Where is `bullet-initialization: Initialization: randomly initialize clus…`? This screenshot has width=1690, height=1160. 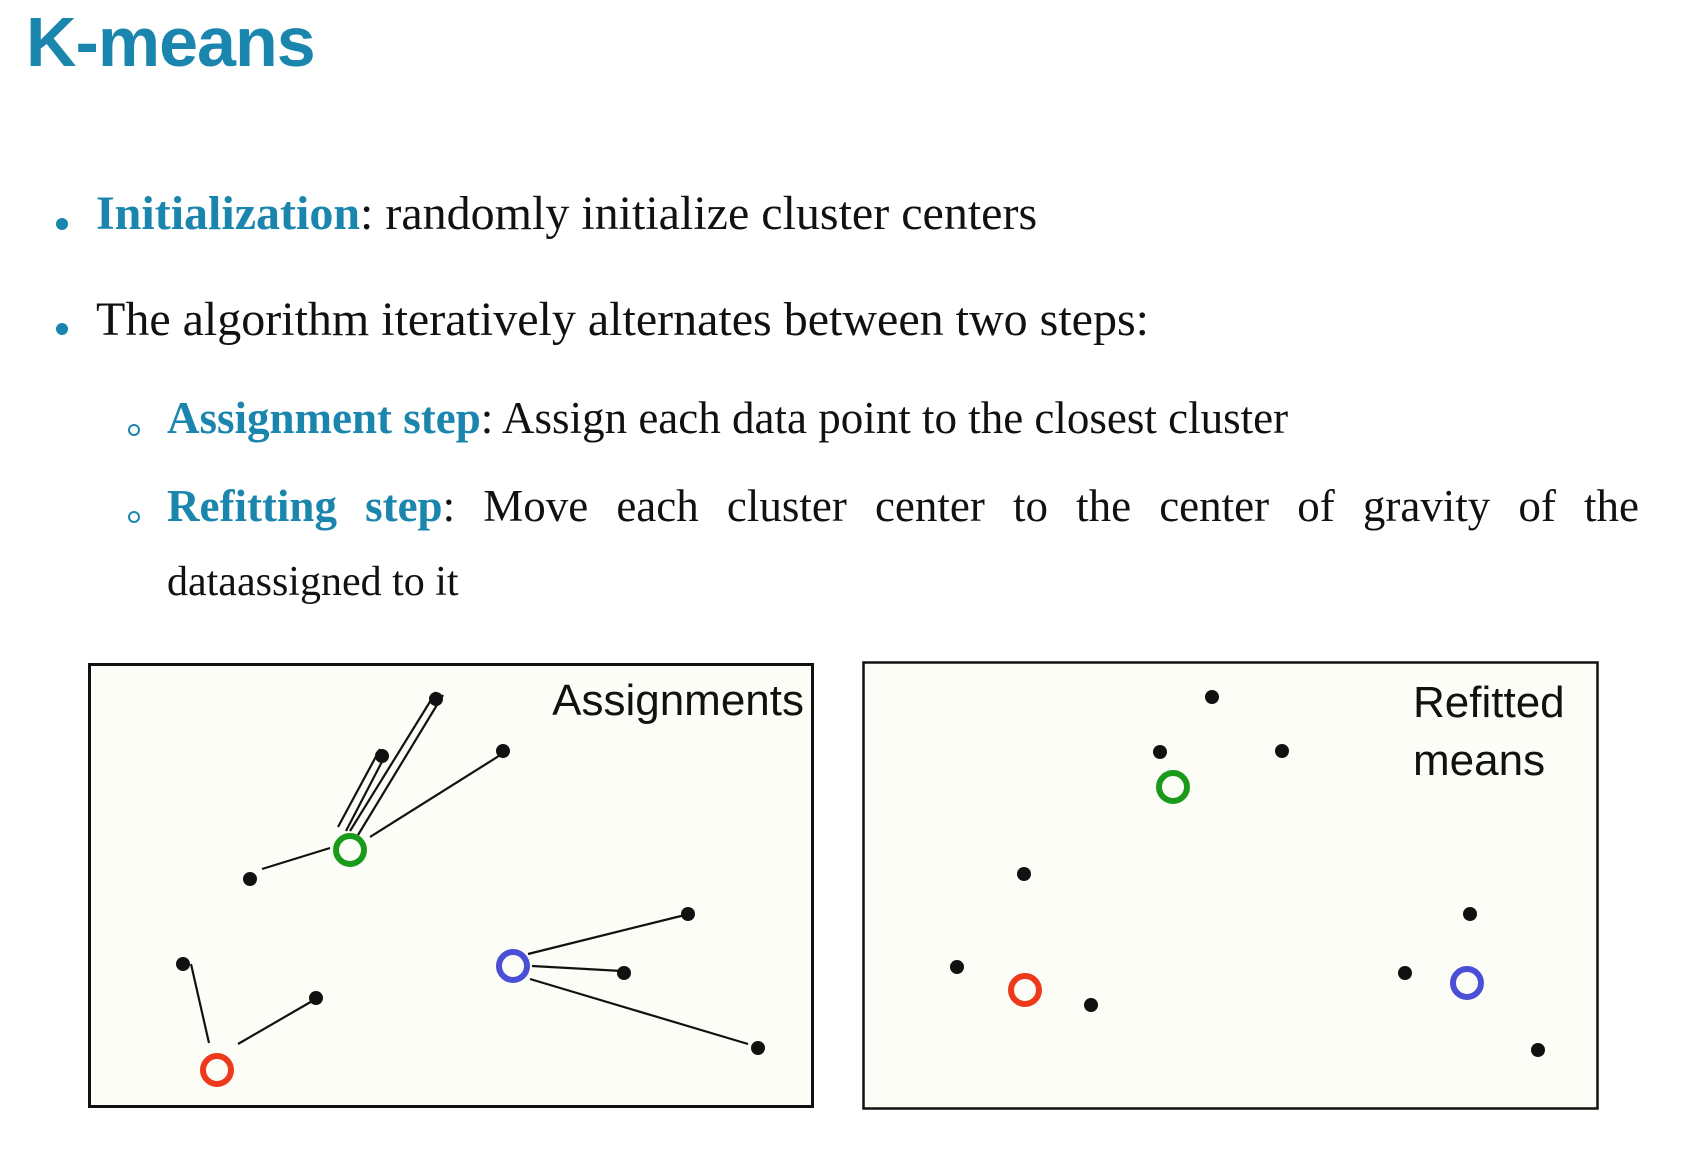 bullet-initialization: Initialization: randomly initialize clus… is located at coordinates (566, 213).